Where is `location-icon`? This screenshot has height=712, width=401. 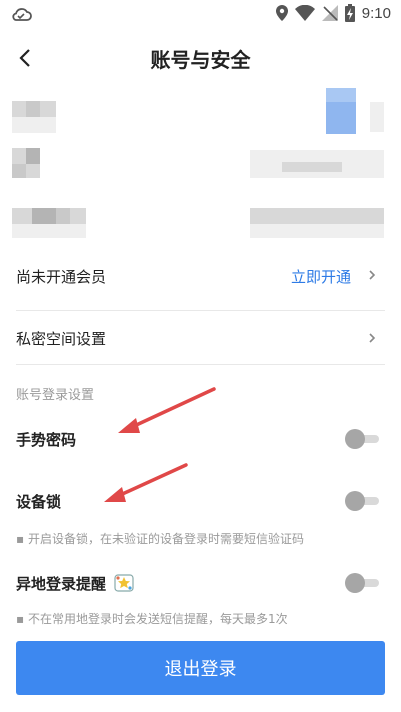 location-icon is located at coordinates (281, 13).